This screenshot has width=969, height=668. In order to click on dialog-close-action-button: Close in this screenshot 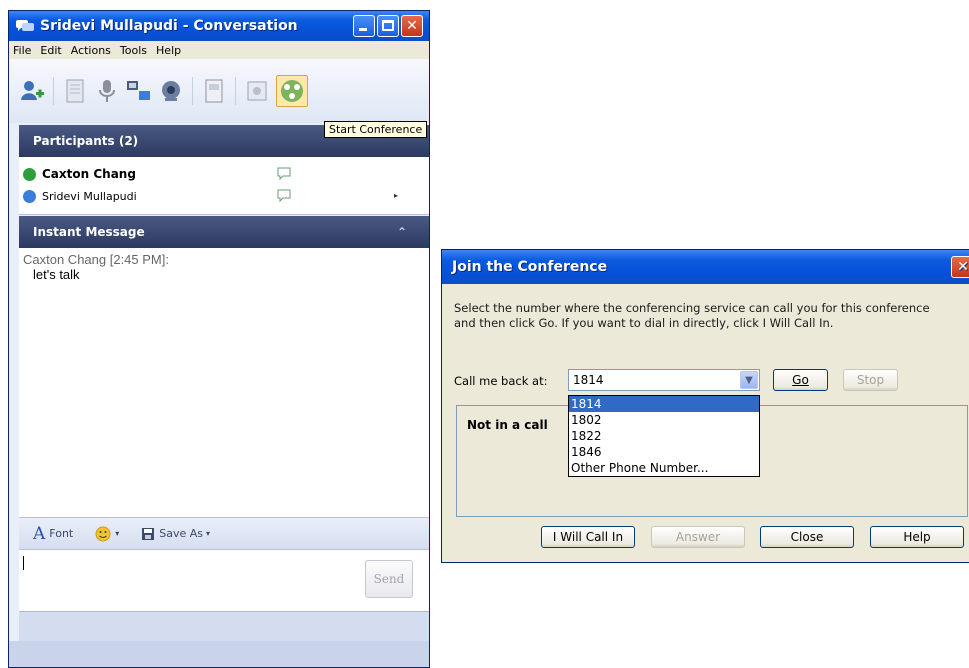, I will do `click(807, 537)`.